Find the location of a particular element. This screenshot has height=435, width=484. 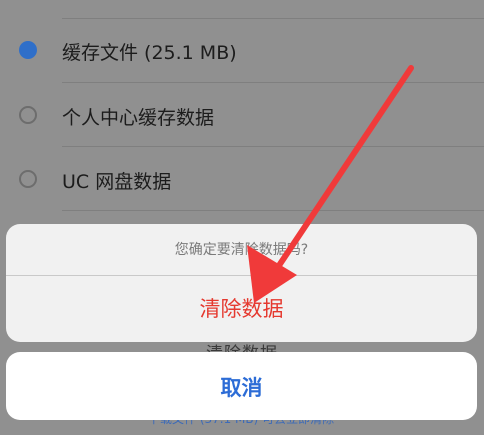

paw-icon: ❀ is located at coordinates (408, 402).